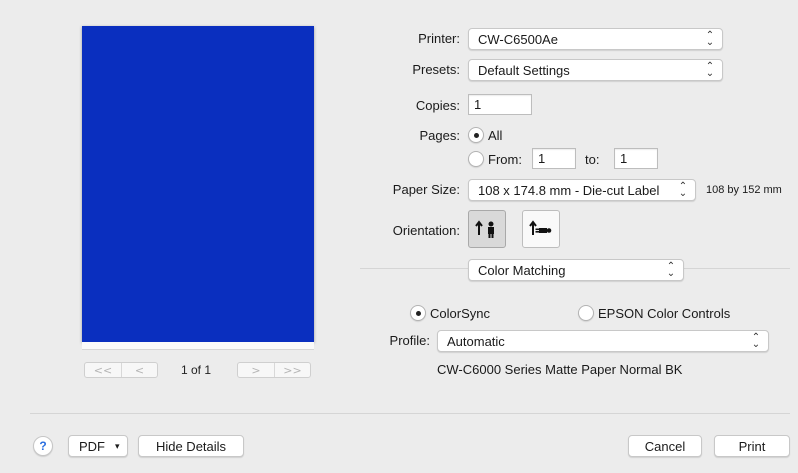 The height and width of the screenshot is (473, 798). What do you see at coordinates (439, 38) in the screenshot?
I see `printer-label: Printer:` at bounding box center [439, 38].